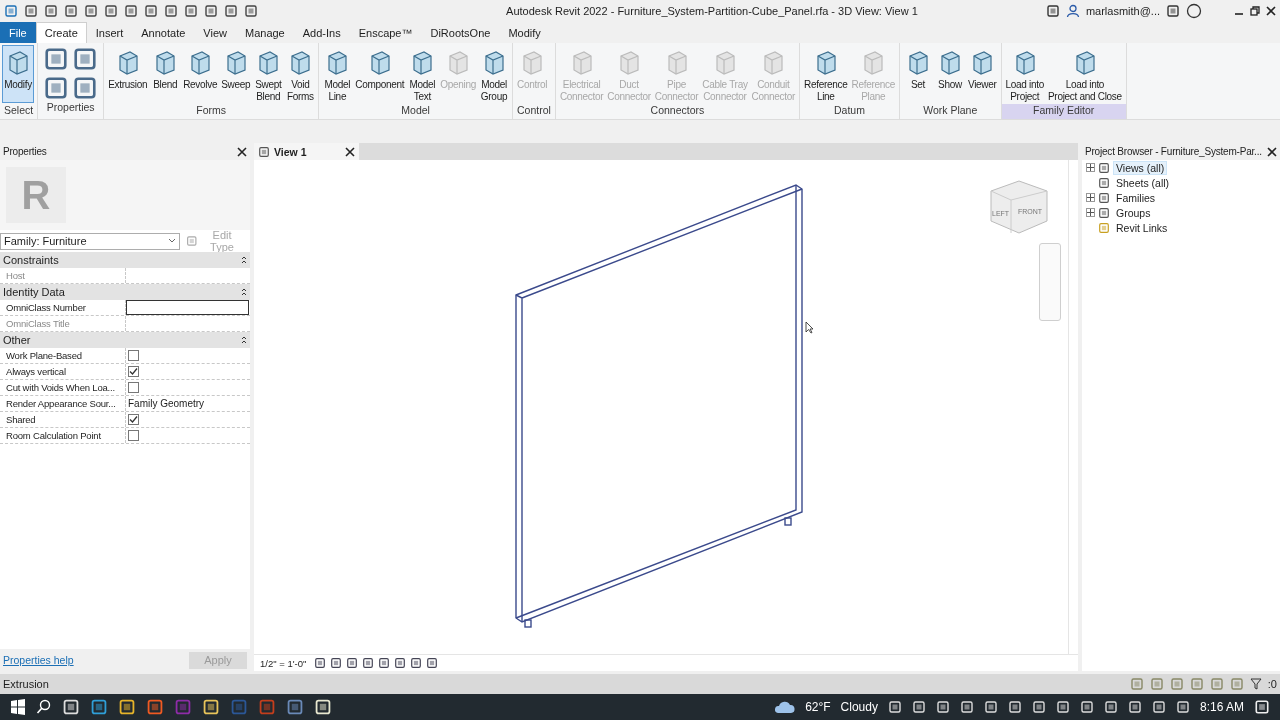 Image resolution: width=1280 pixels, height=720 pixels. I want to click on ribbon-button: Viewer, so click(982, 74).